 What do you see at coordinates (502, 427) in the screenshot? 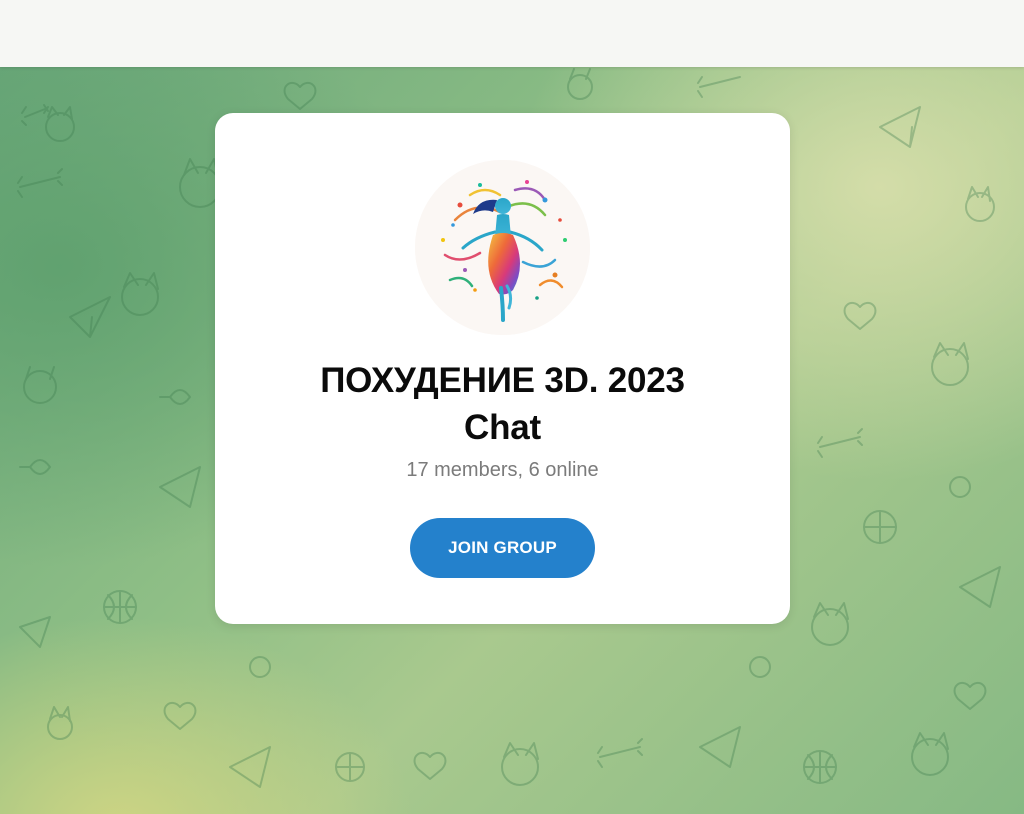
I see `group-title-line2: Chat` at bounding box center [502, 427].